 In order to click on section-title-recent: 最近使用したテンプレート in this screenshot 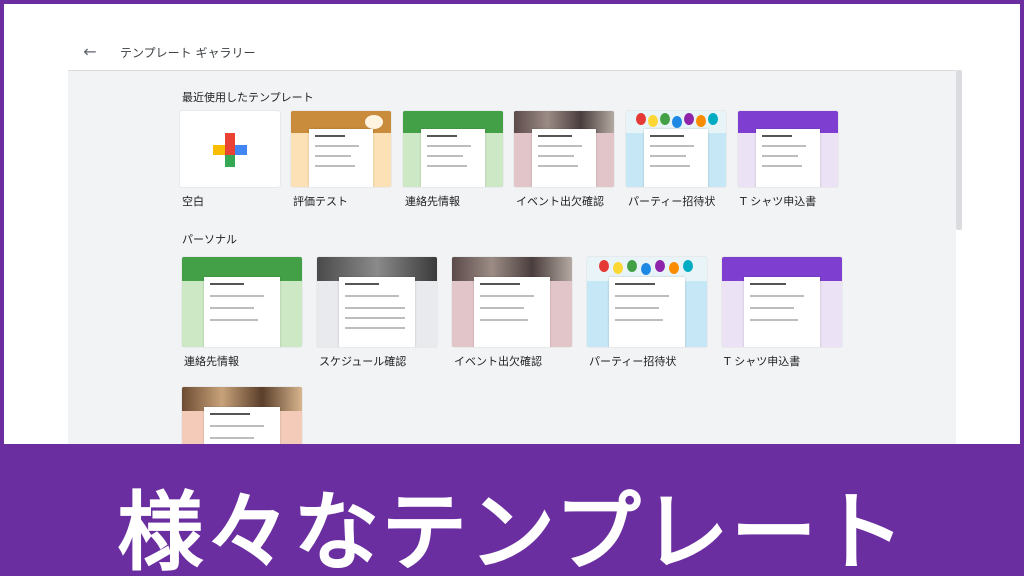, I will do `click(248, 97)`.